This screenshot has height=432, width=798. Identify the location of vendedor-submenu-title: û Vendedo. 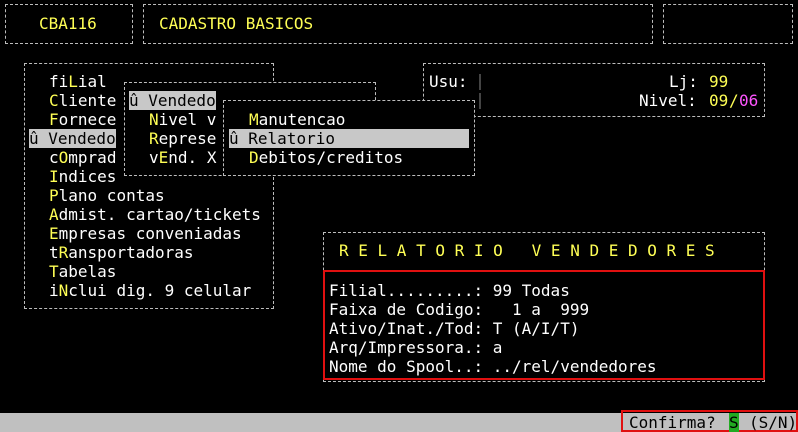
(172, 100).